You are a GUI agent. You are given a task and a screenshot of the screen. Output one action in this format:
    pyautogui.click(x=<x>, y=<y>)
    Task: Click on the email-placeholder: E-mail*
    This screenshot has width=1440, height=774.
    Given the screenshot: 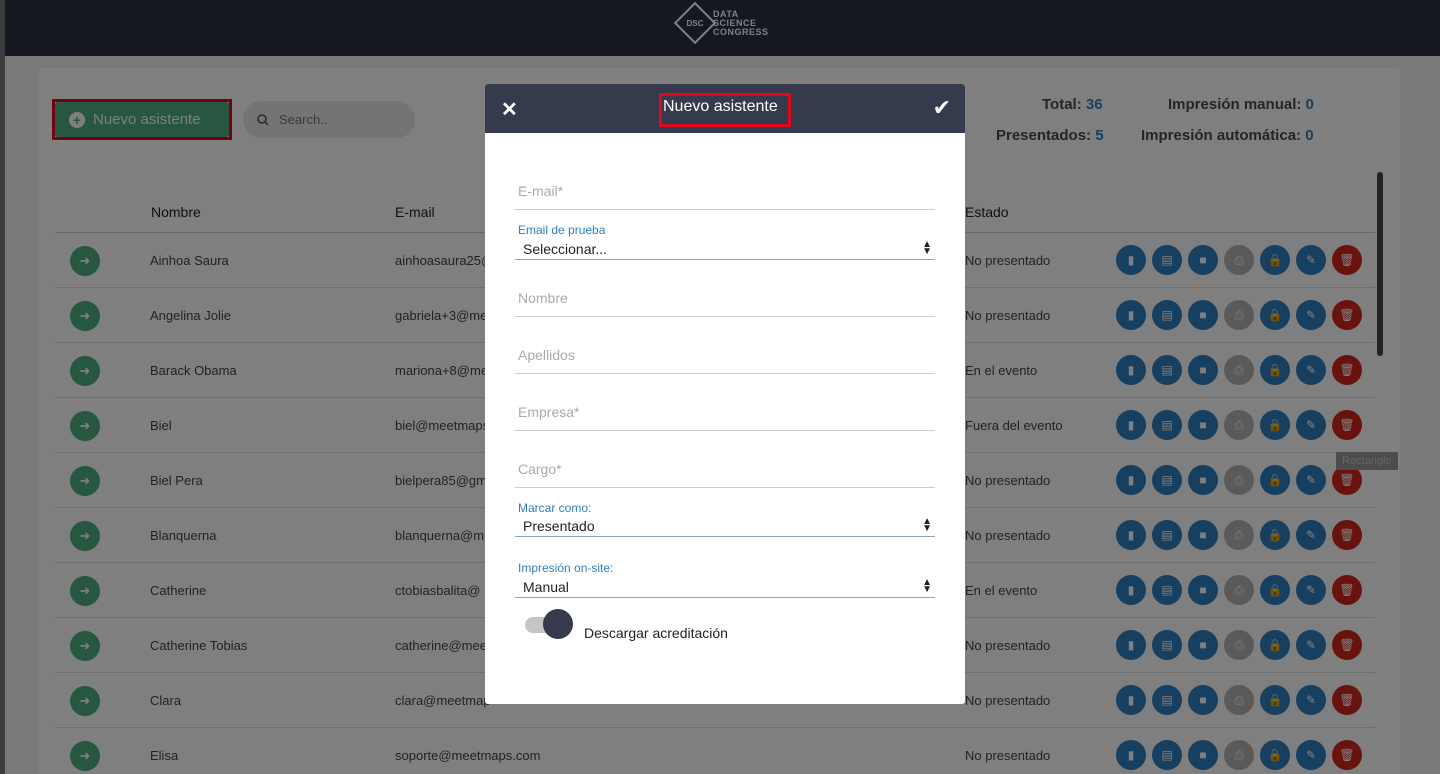 What is the action you would take?
    pyautogui.click(x=541, y=191)
    